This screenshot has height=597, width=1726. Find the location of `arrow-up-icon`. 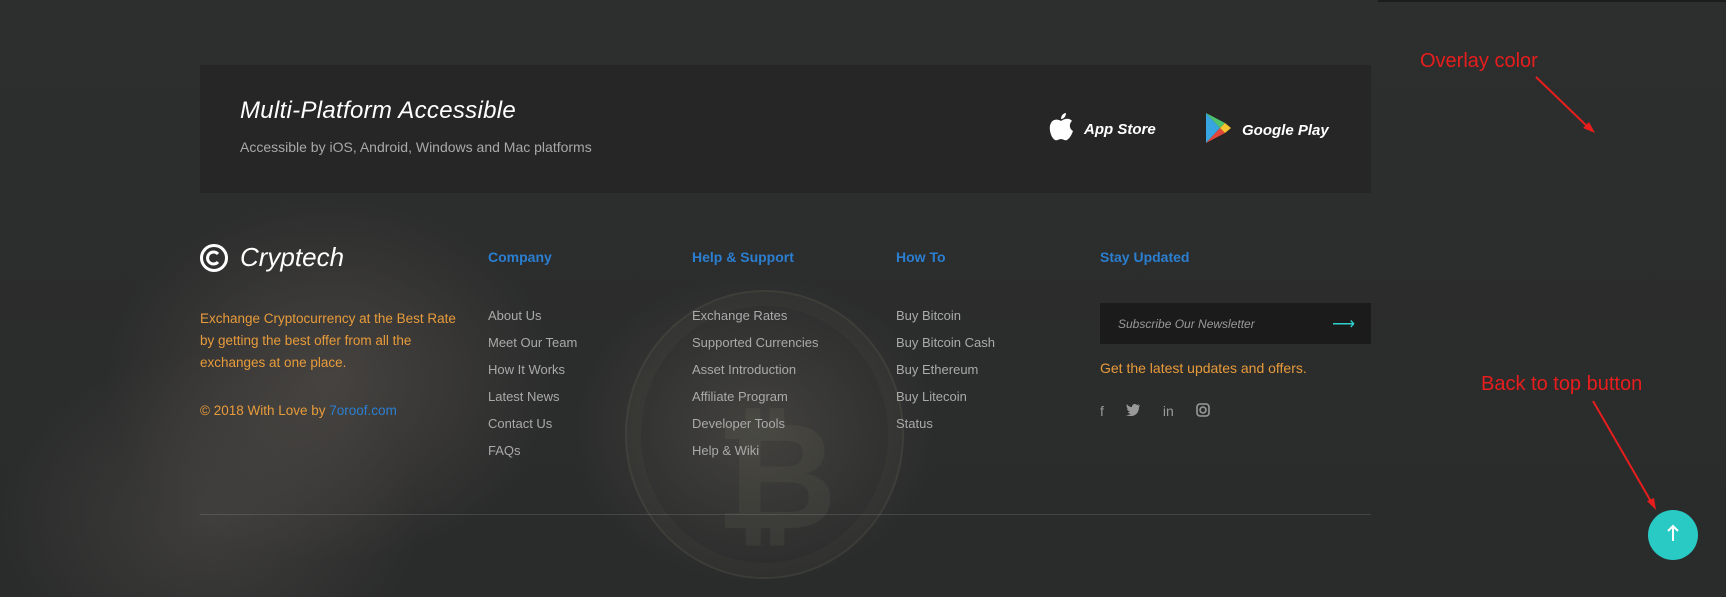

arrow-up-icon is located at coordinates (1673, 535).